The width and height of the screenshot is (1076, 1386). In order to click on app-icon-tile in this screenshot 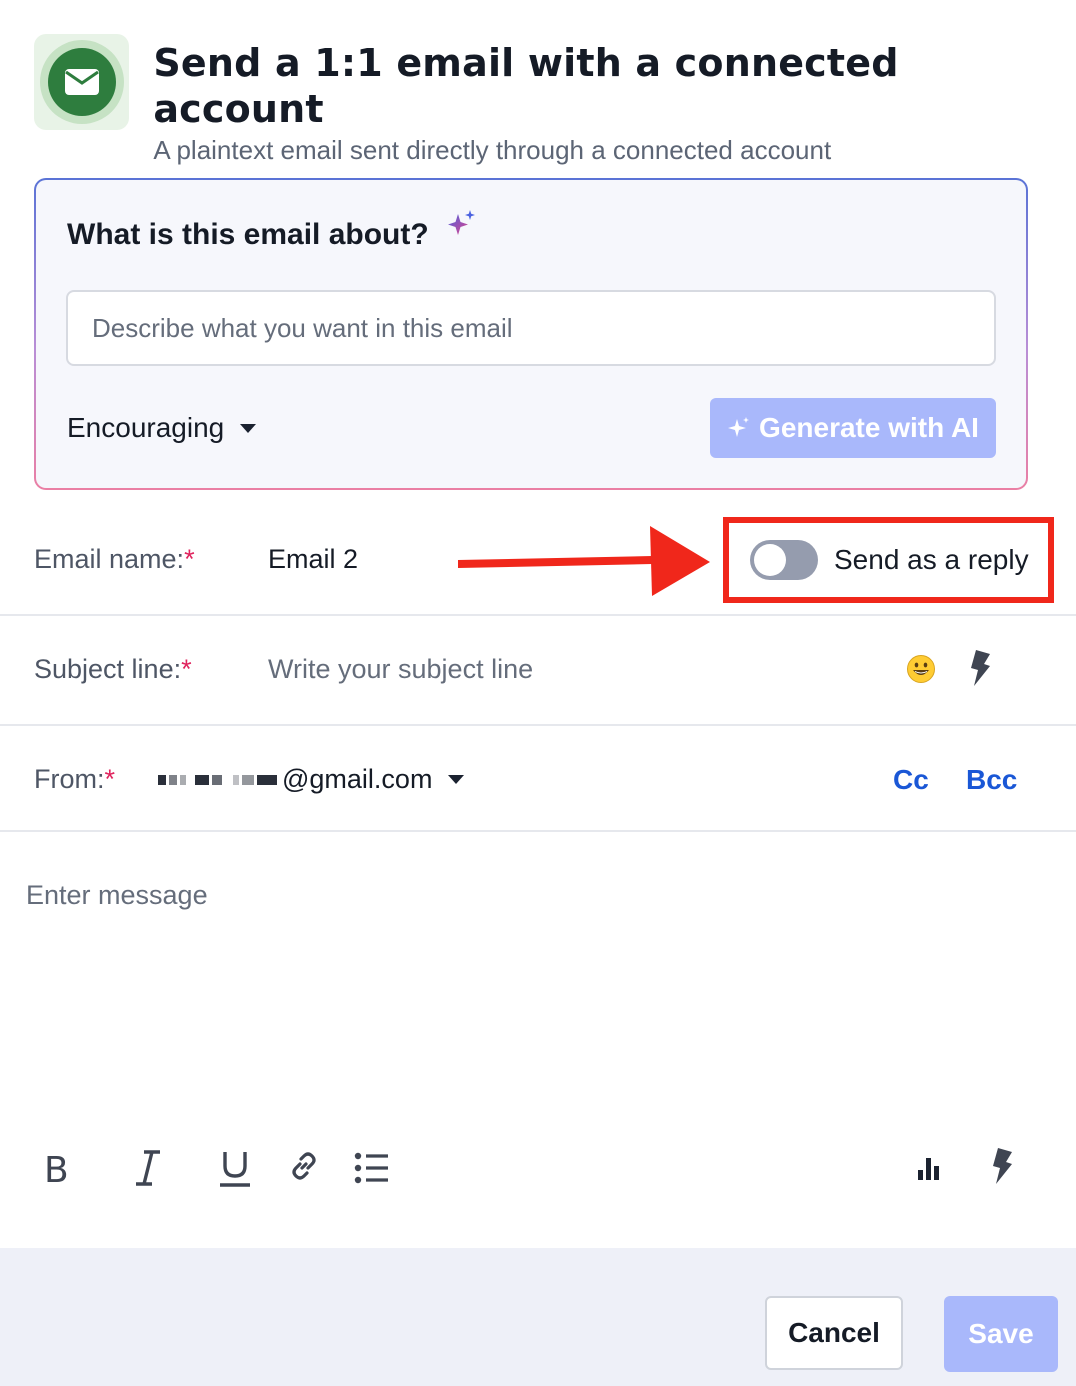, I will do `click(82, 82)`.